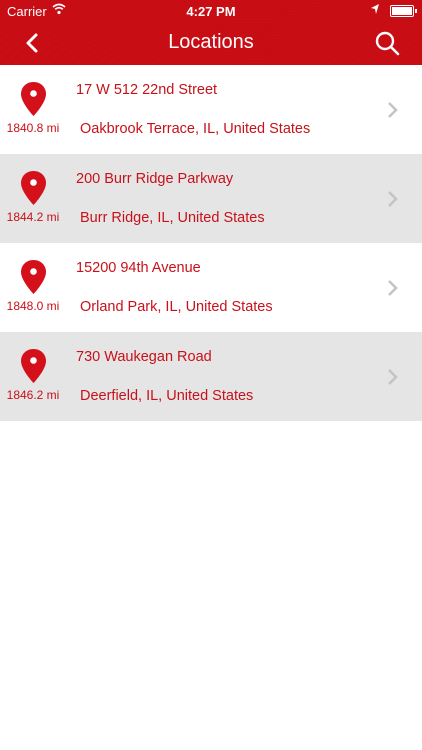 This screenshot has height=750, width=422. Describe the element at coordinates (144, 357) in the screenshot. I see `street-address: 730 Waukegan Road` at that location.